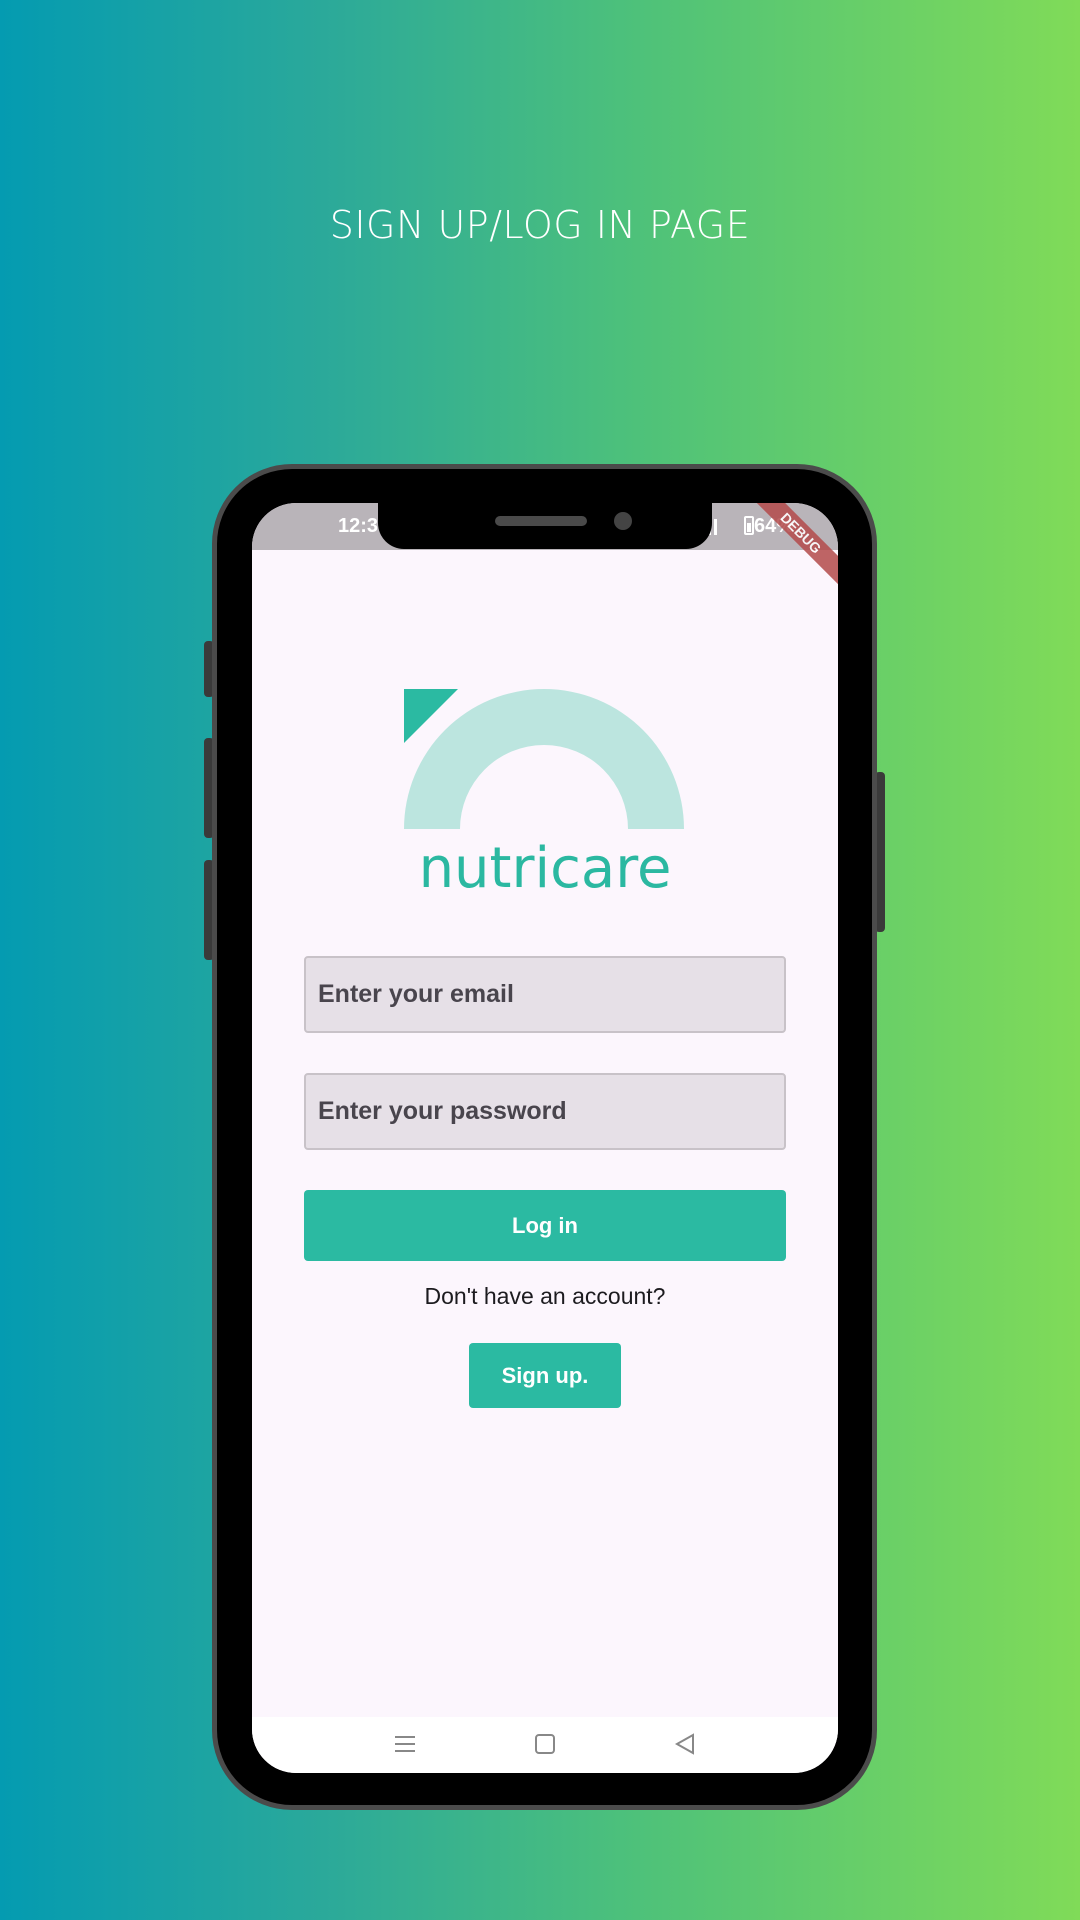 The height and width of the screenshot is (1920, 1080). Describe the element at coordinates (540, 225) in the screenshot. I see `page-heading: SIGN UP/LOG IN PAGE` at that location.